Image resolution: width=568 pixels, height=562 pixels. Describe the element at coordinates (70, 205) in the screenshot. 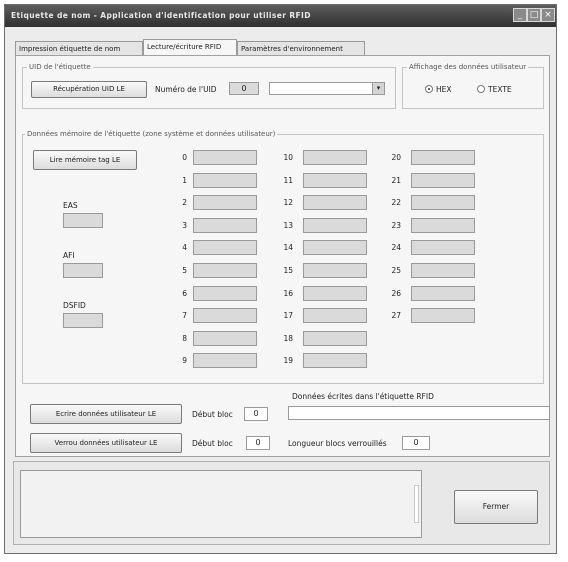

I see `eas-label: EAS` at that location.